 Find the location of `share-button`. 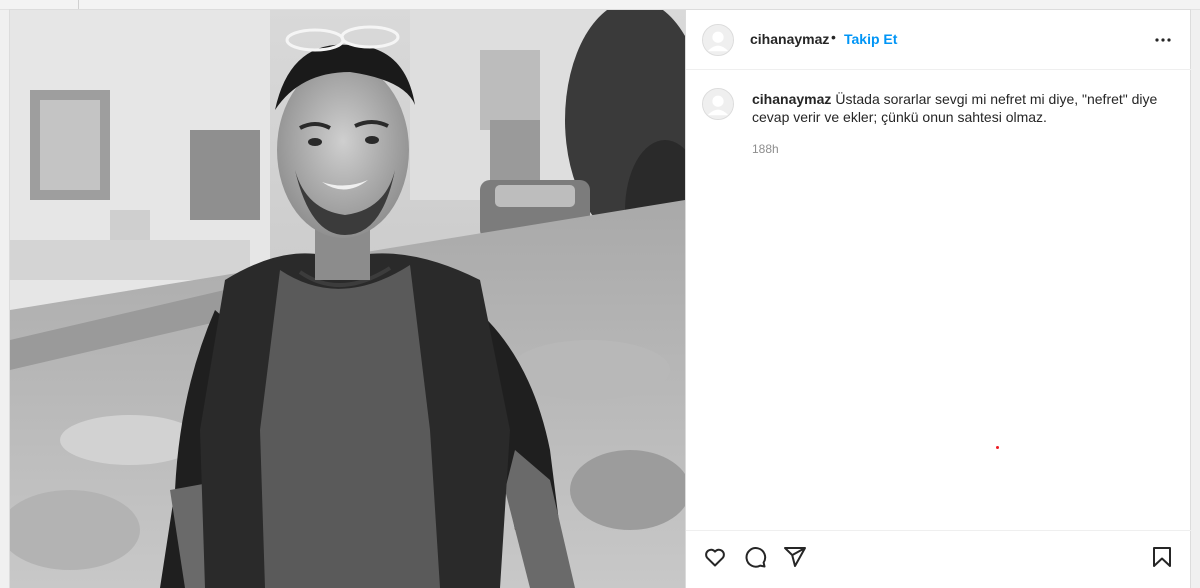

share-button is located at coordinates (795, 557).